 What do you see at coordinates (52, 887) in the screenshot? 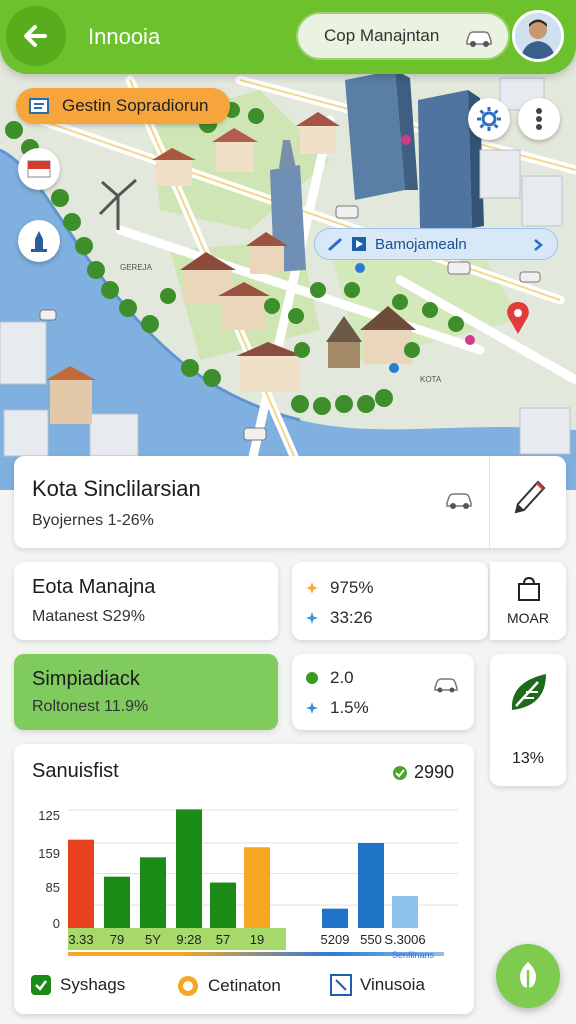
I see `y-tick-label: 85` at bounding box center [52, 887].